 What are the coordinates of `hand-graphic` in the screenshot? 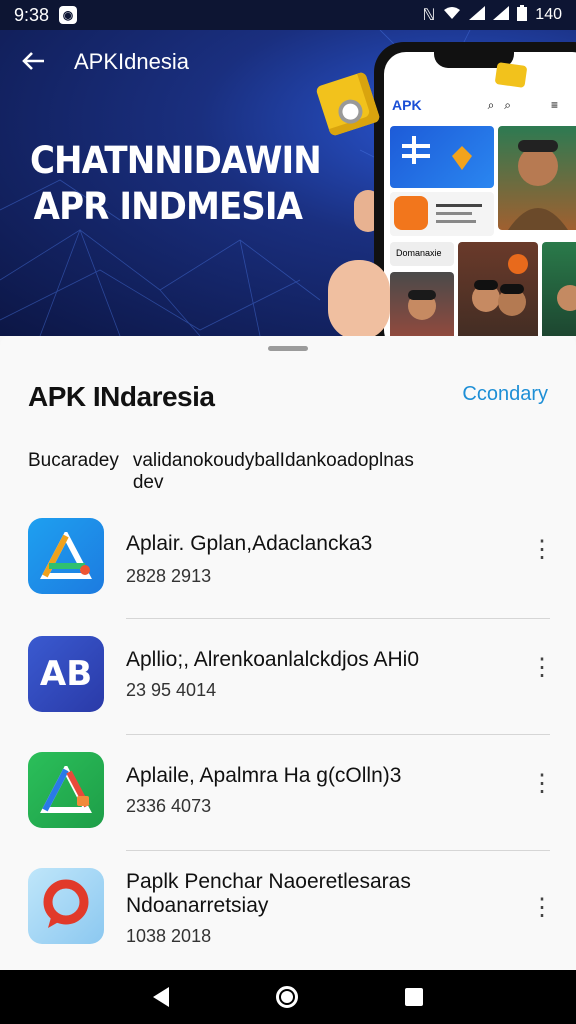 It's located at (359, 298).